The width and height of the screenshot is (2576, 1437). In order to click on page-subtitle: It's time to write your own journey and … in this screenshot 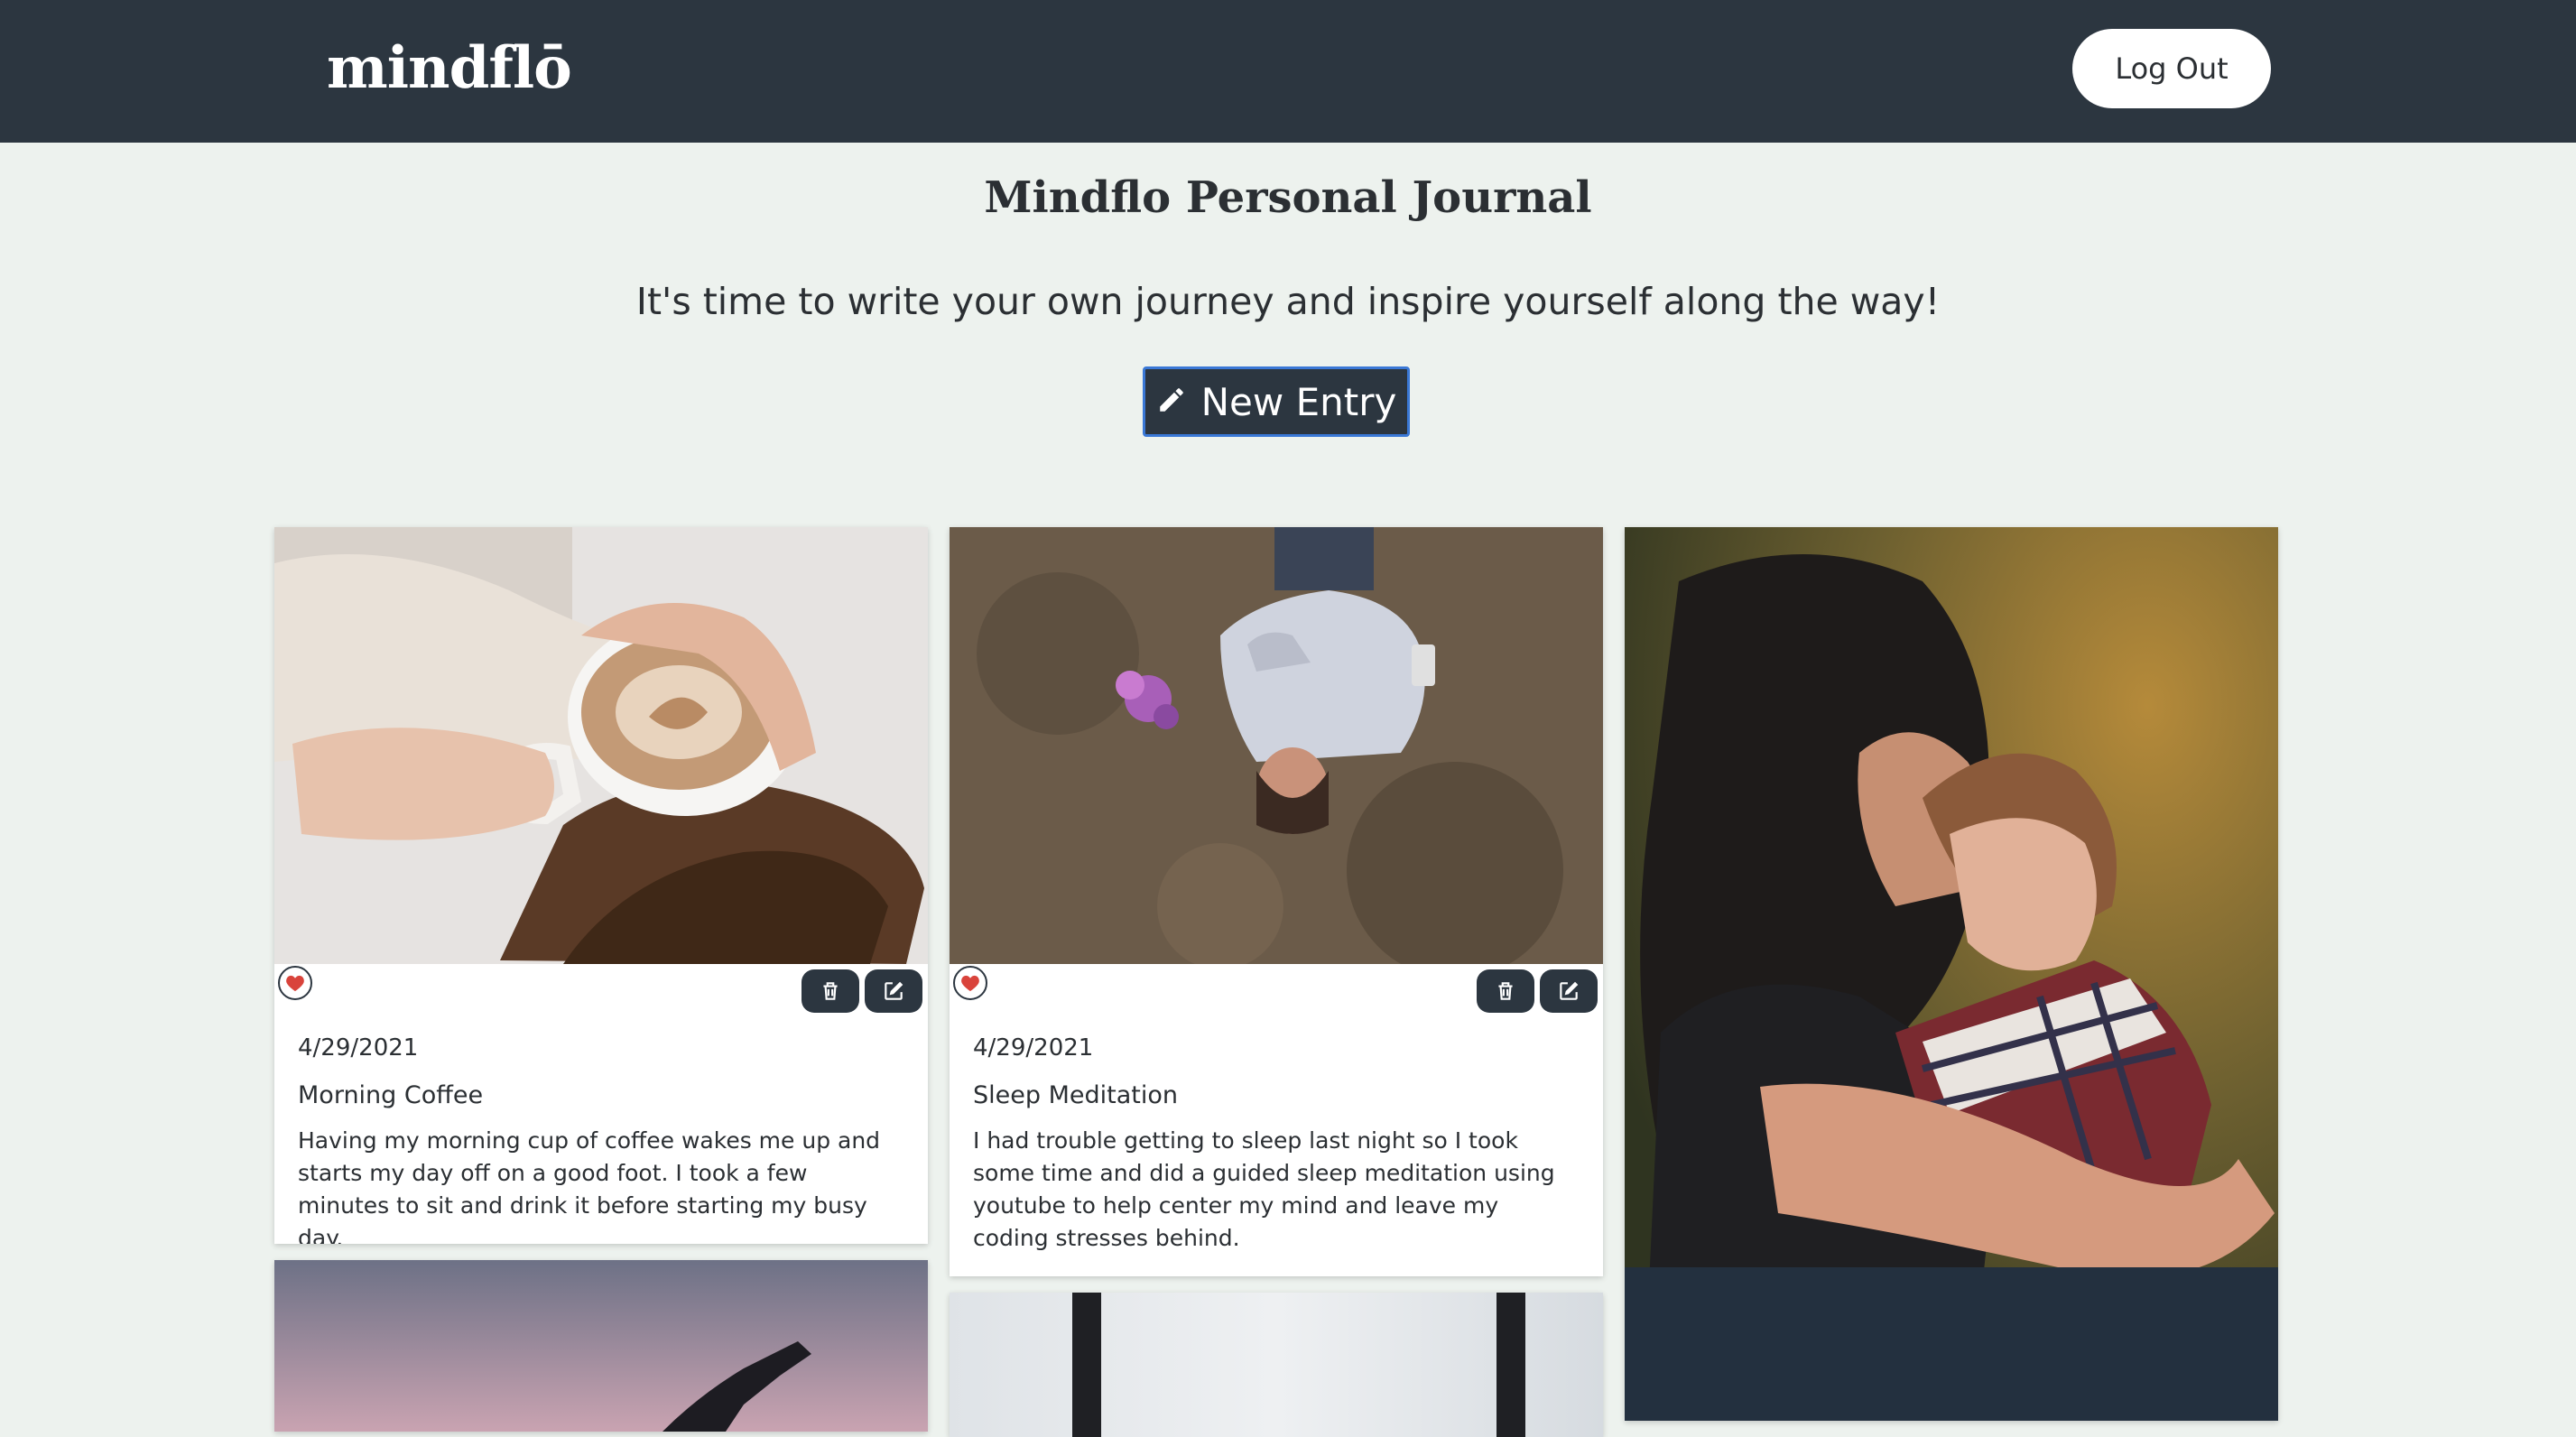, I will do `click(1288, 301)`.